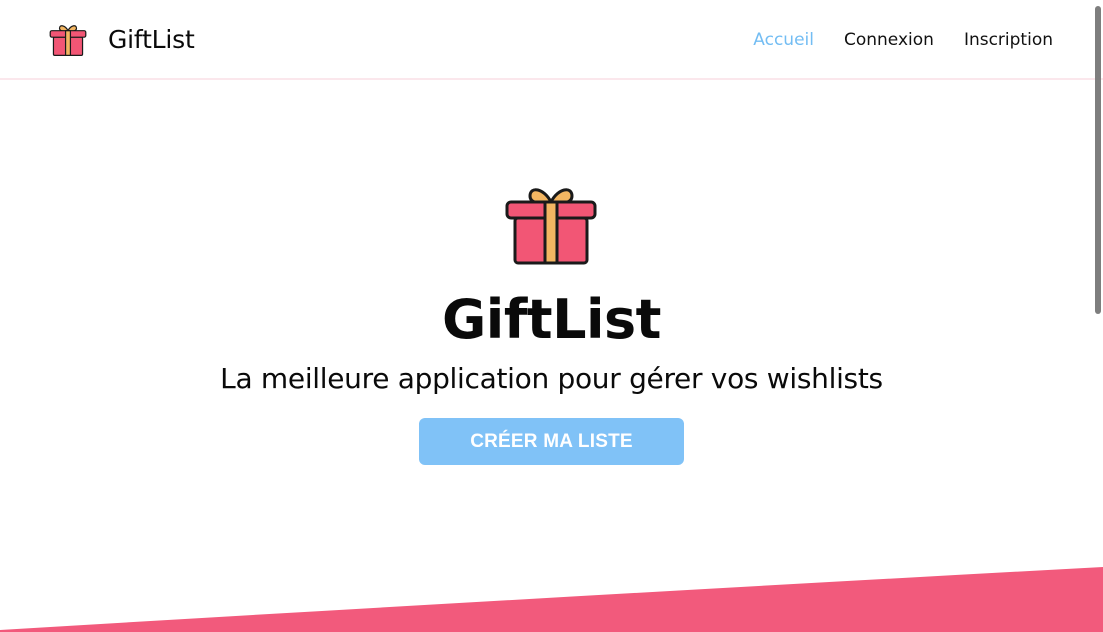 The height and width of the screenshot is (632, 1103). I want to click on brand-link: GiftList, so click(122, 40).